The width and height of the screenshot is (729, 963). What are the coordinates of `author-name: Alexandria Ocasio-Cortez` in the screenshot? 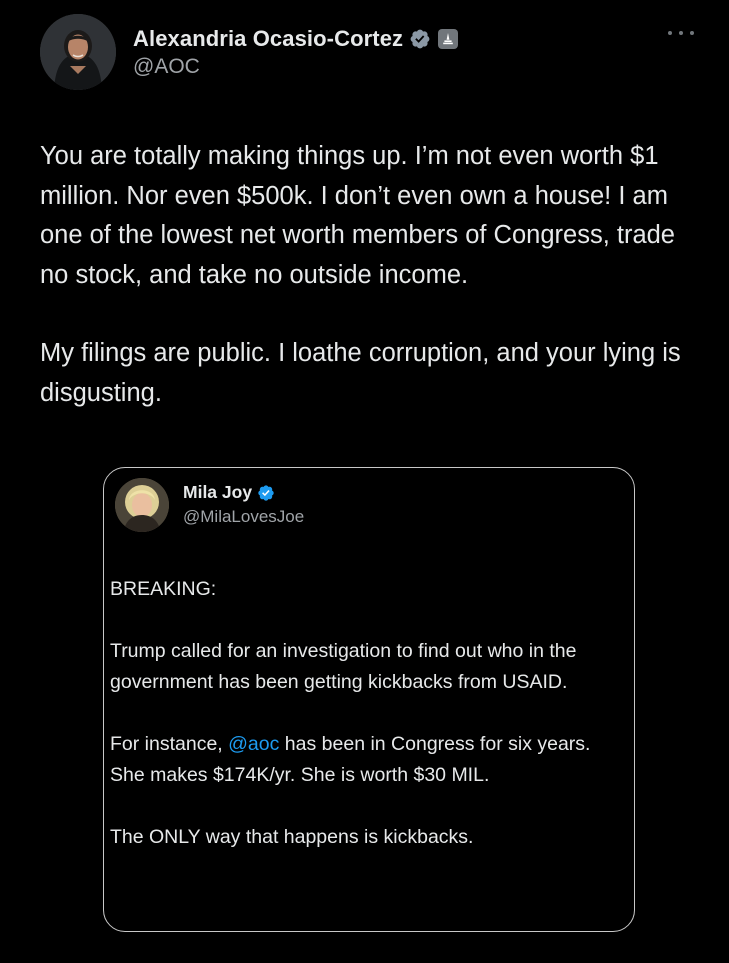 It's located at (268, 39).